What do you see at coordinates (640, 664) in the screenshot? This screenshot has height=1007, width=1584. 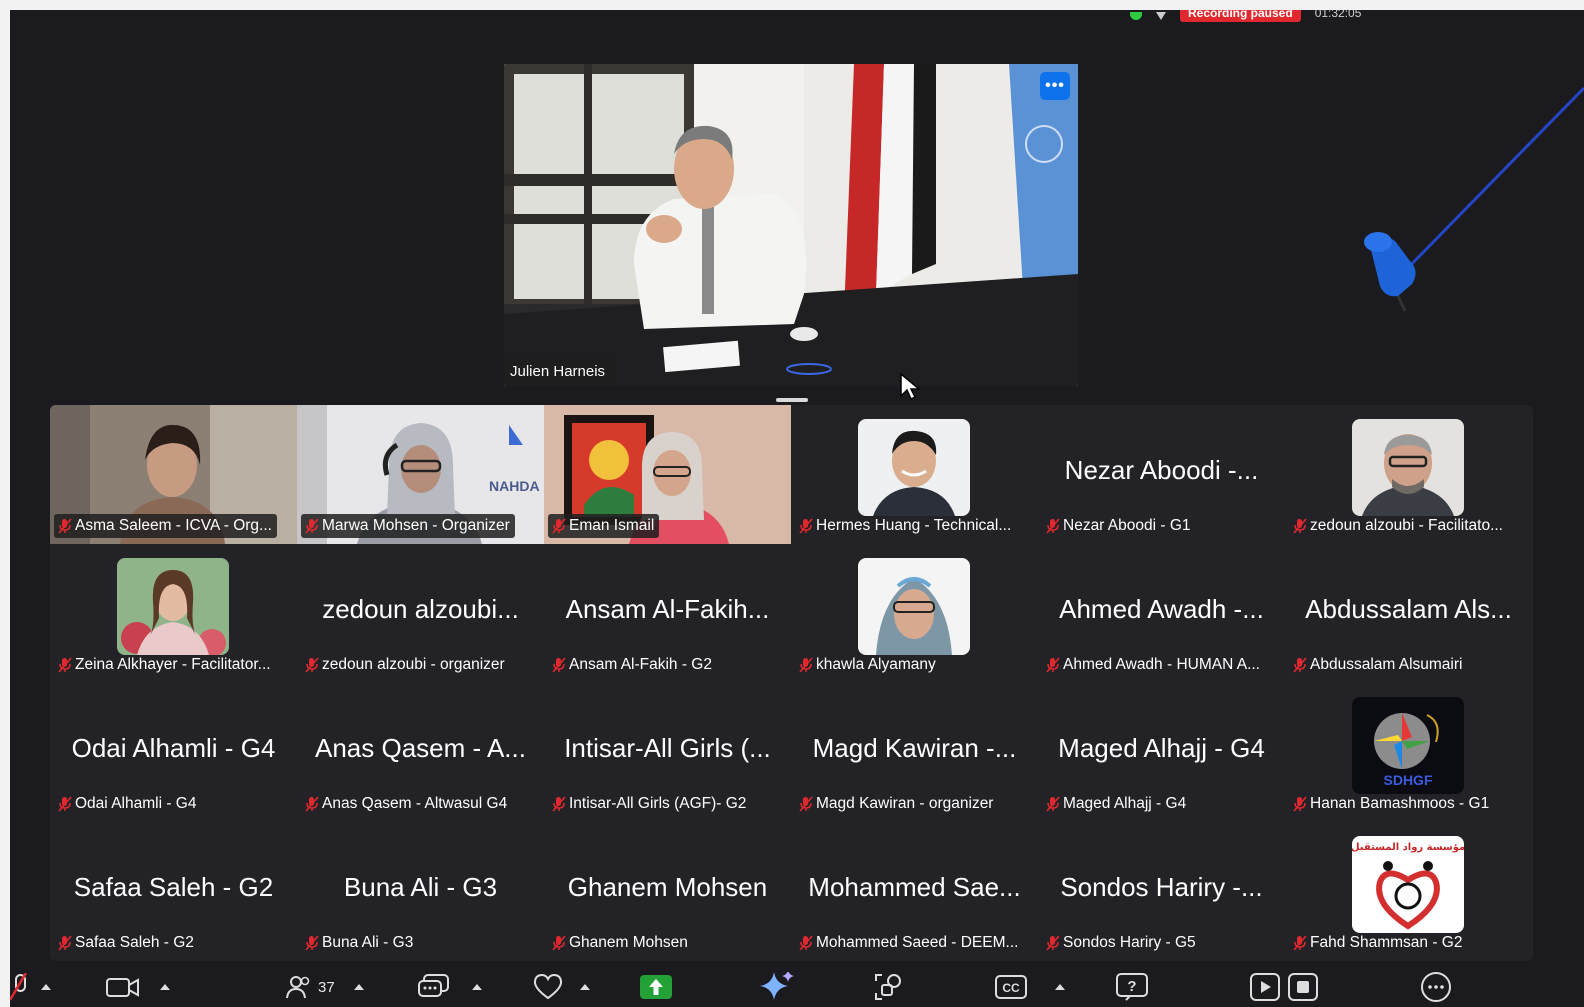 I see `participant-name: Ansam Al-Fakih - G2` at bounding box center [640, 664].